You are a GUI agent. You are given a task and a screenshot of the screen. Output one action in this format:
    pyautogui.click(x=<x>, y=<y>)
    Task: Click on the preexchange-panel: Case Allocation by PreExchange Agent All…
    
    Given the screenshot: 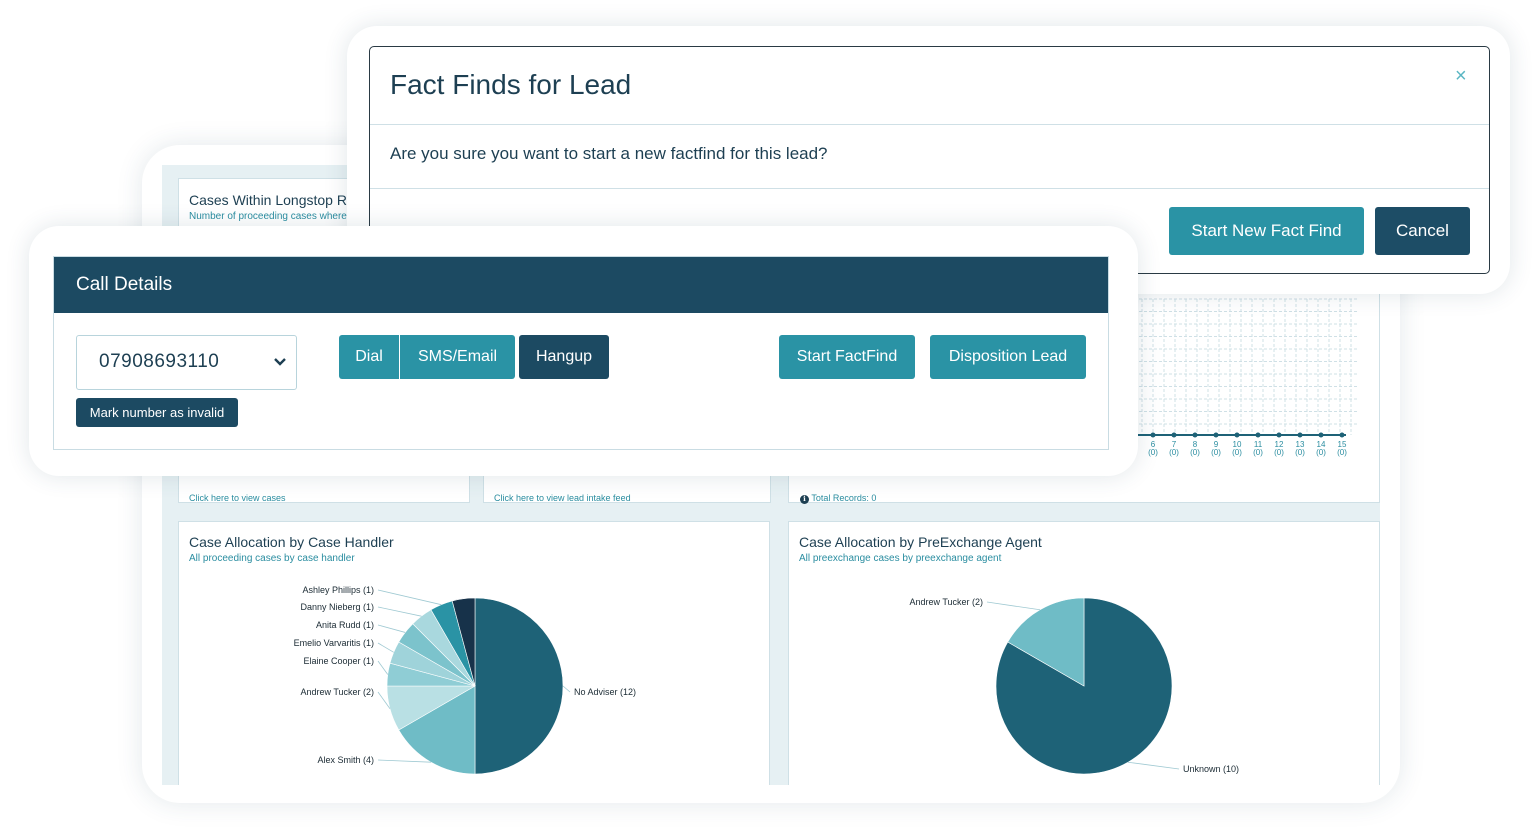 What is the action you would take?
    pyautogui.click(x=1084, y=653)
    